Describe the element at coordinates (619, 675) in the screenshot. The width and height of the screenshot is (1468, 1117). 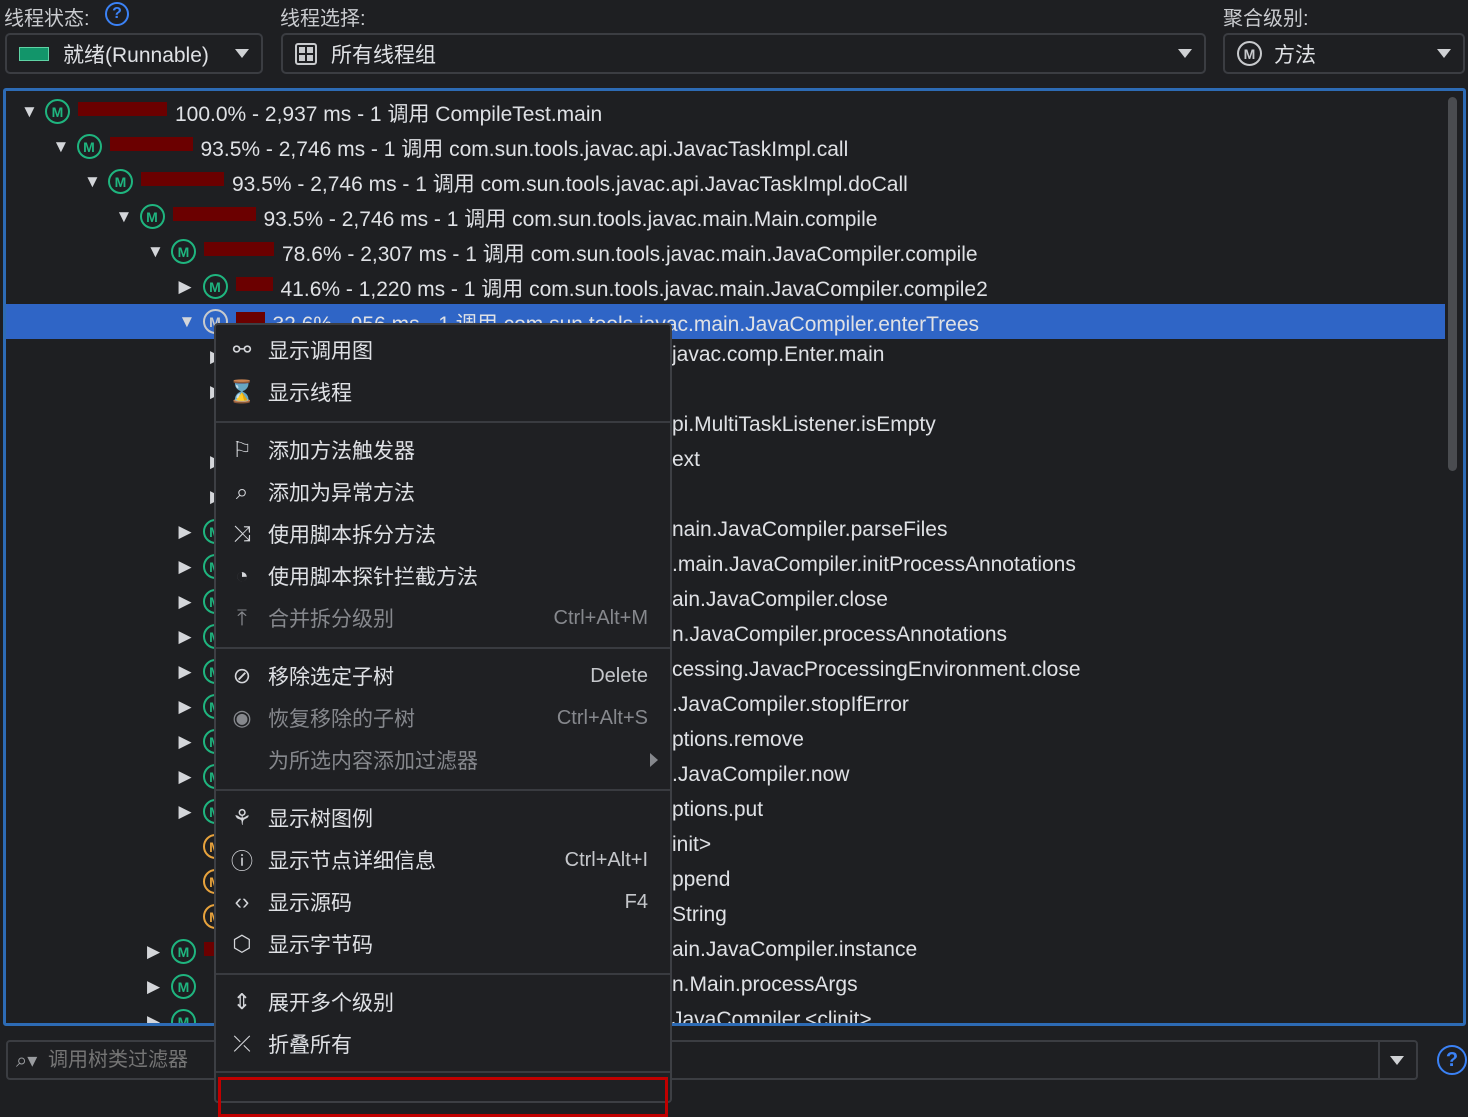
I see `menu-item-shortcut: Delete` at that location.